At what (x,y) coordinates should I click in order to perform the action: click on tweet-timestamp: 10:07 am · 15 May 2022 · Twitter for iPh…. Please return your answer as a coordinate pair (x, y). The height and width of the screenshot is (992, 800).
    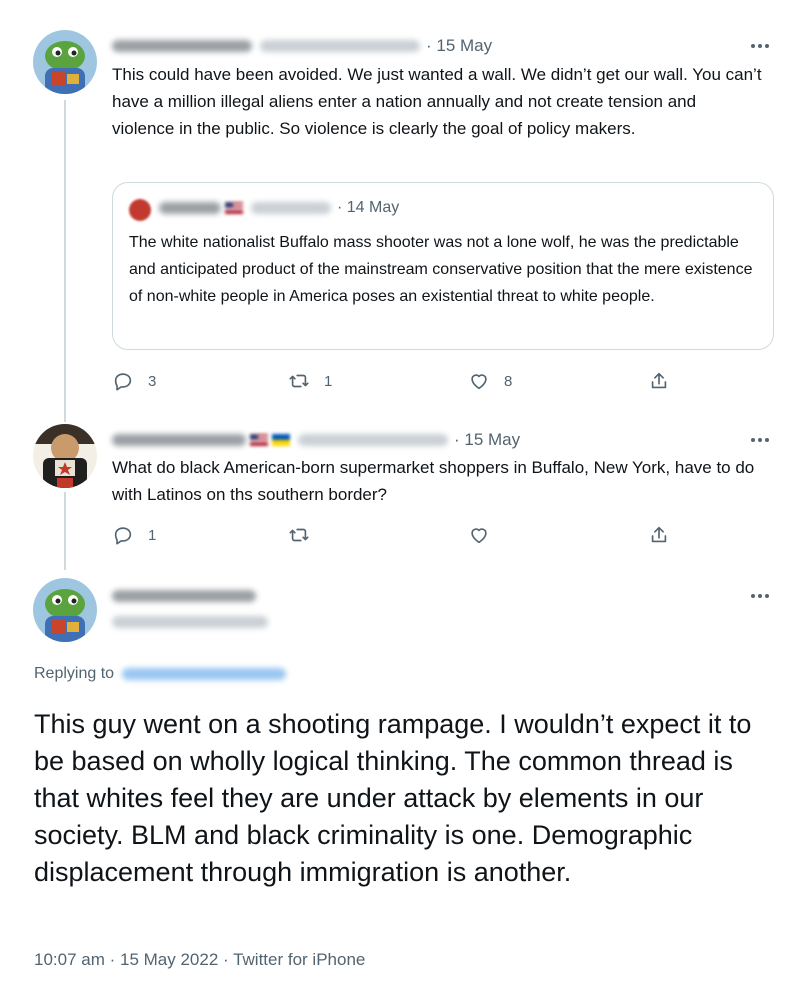
    Looking at the image, I should click on (199, 960).